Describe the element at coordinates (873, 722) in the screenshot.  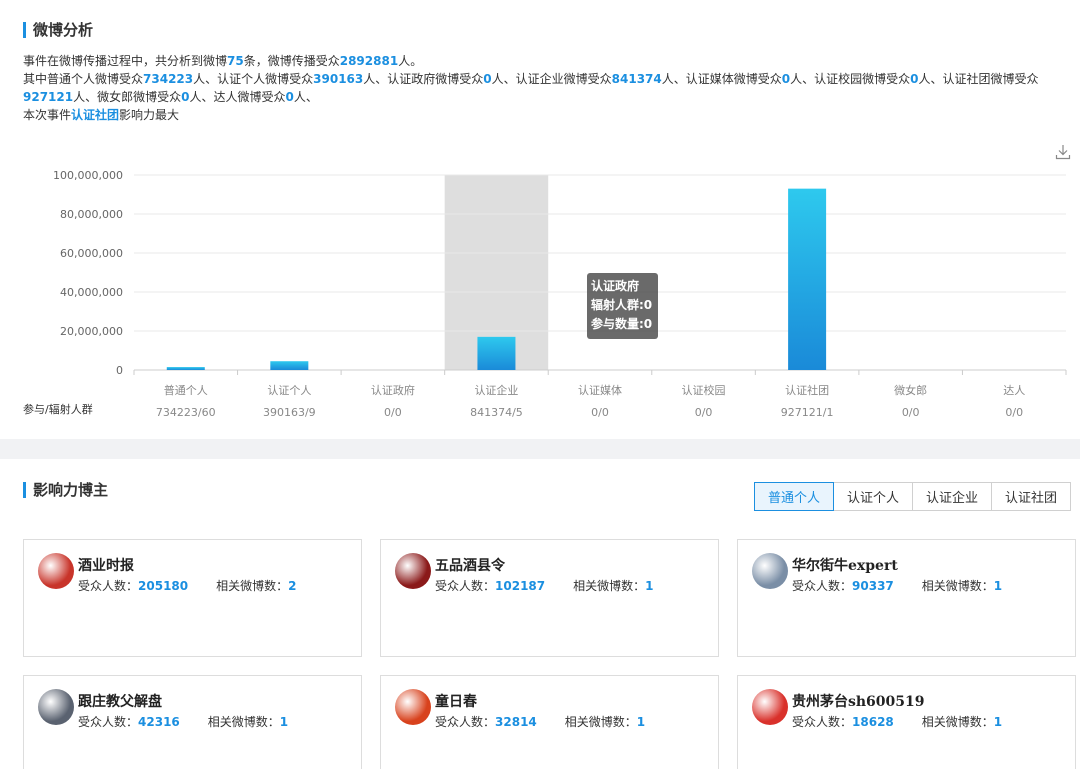
I see `audience-count: 18628` at that location.